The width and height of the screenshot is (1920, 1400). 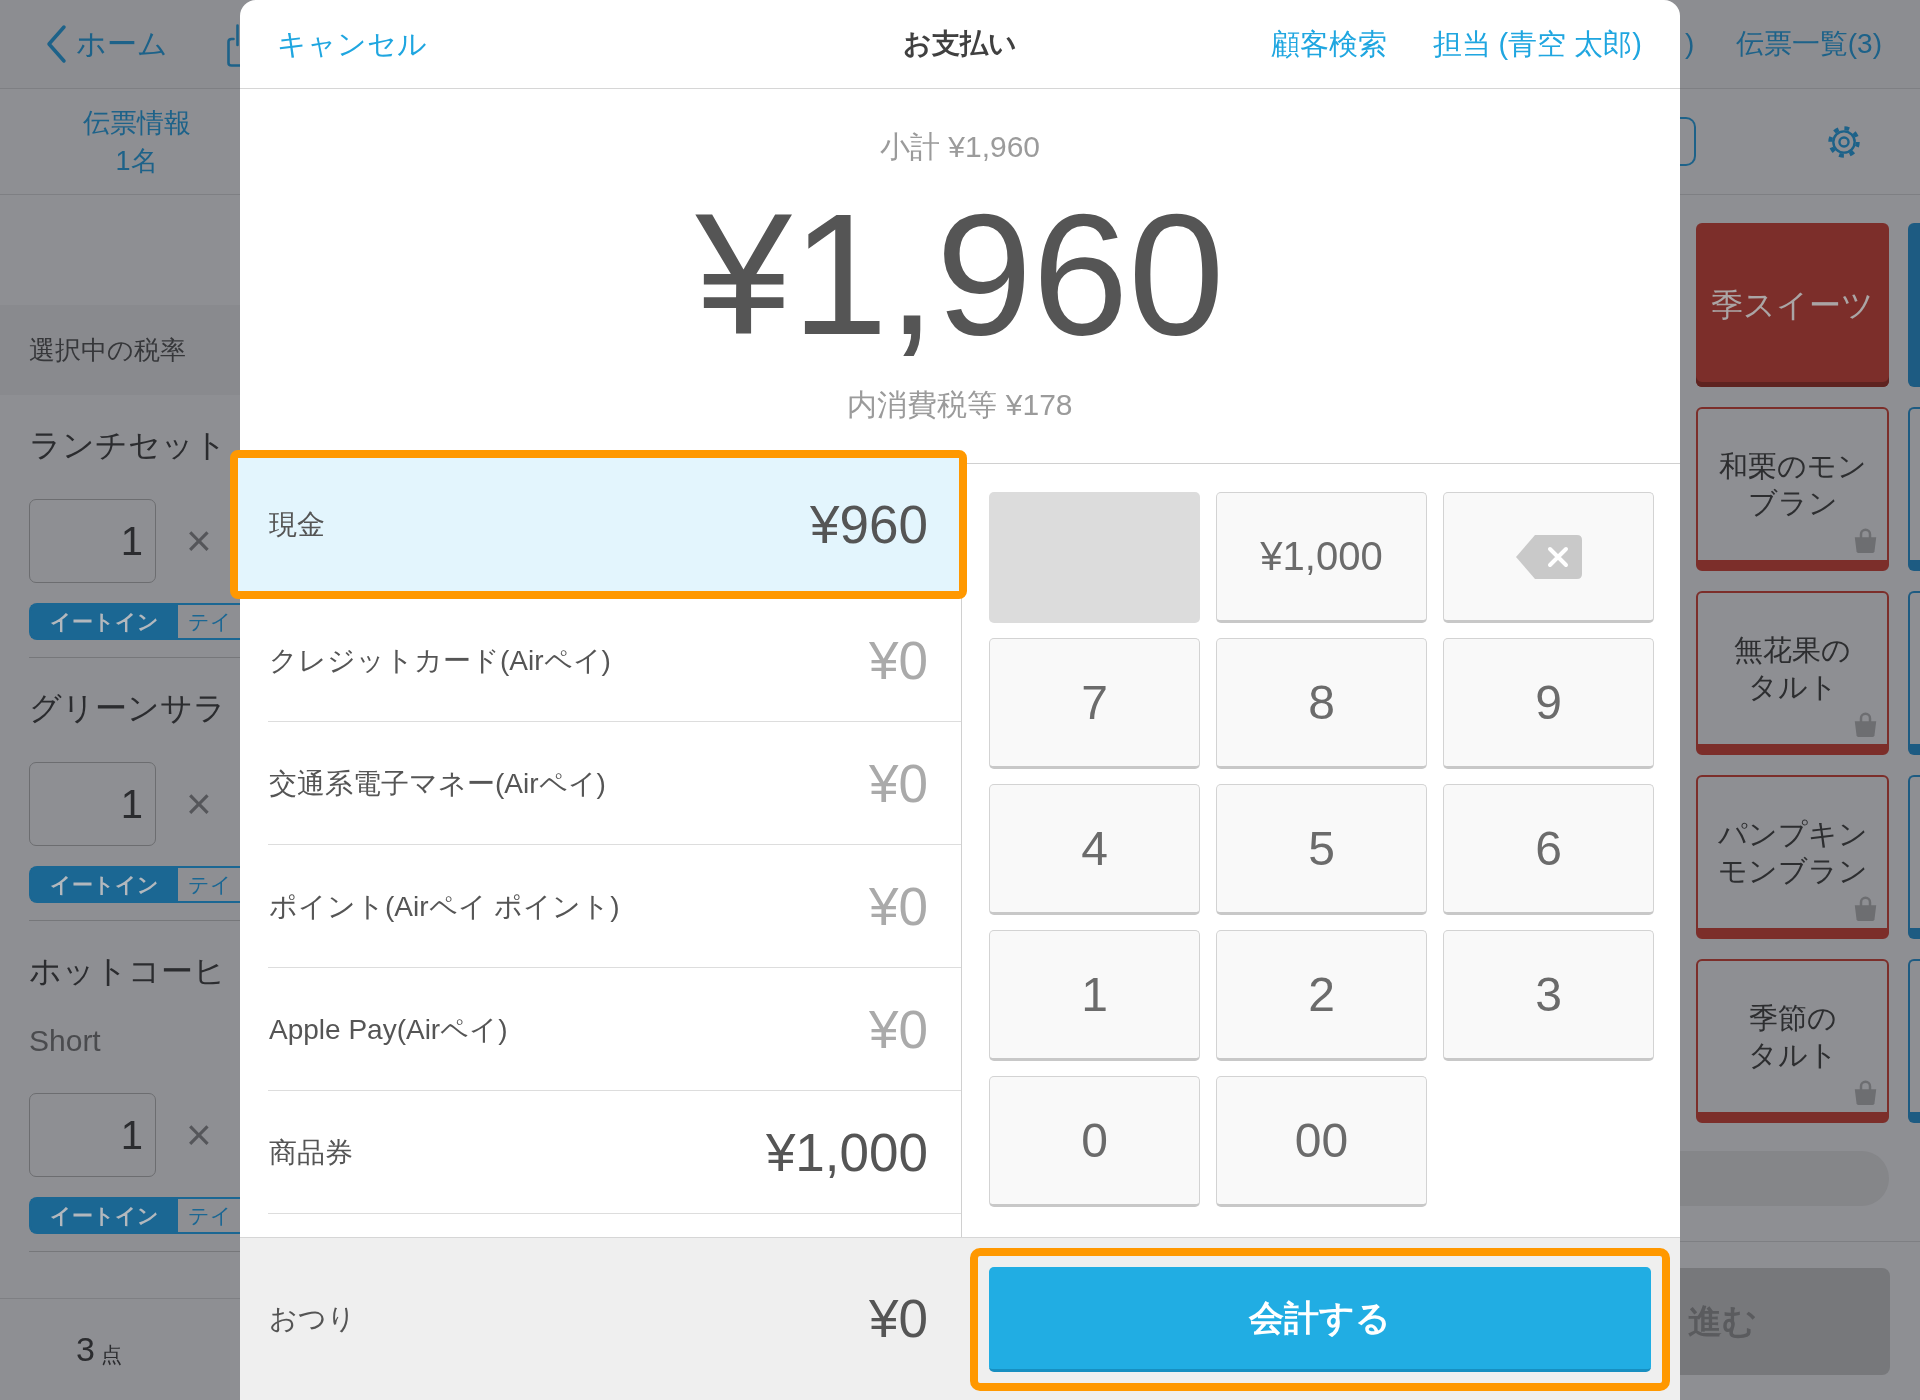 I want to click on category-tile: 季スイーツ, so click(x=1792, y=305).